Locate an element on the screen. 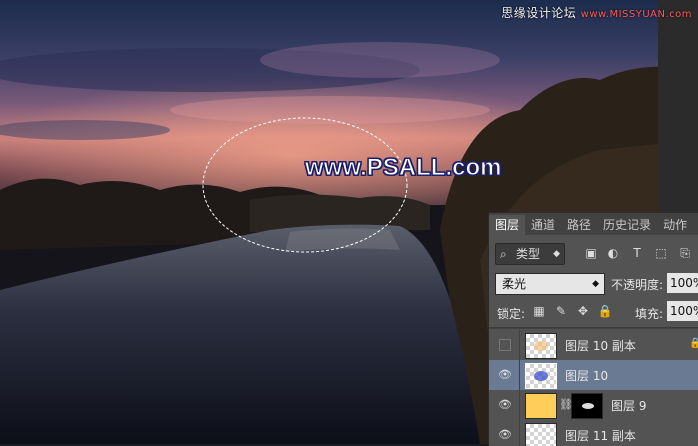  layer-name: 图层 9 is located at coordinates (628, 405).